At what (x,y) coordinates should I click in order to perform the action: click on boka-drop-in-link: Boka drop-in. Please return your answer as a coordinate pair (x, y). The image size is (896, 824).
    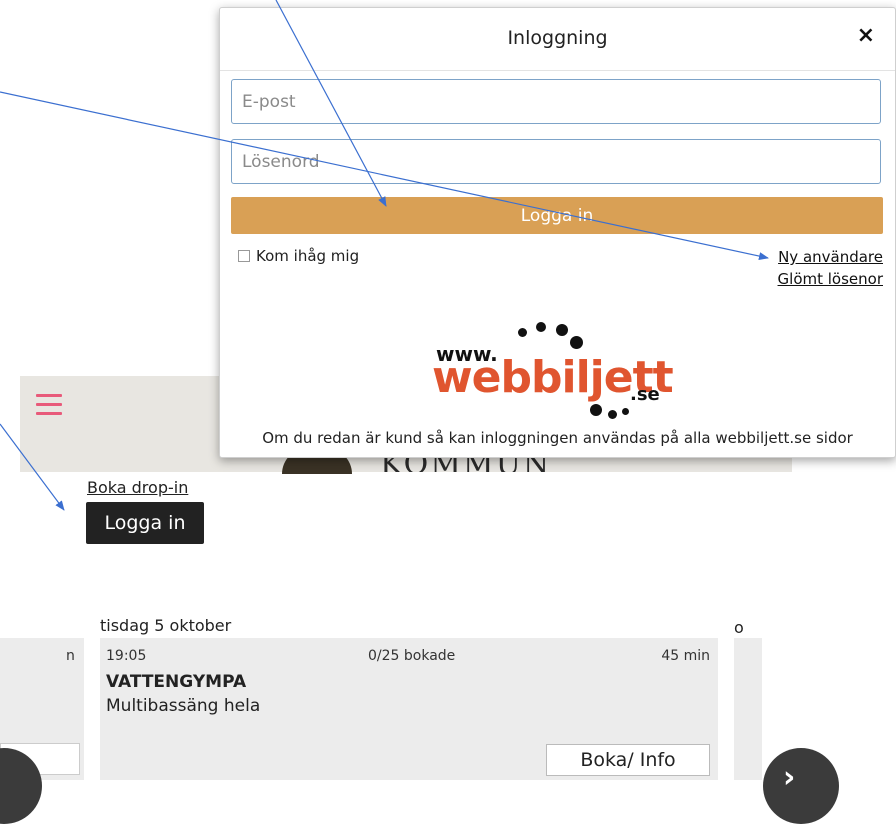
    Looking at the image, I should click on (137, 487).